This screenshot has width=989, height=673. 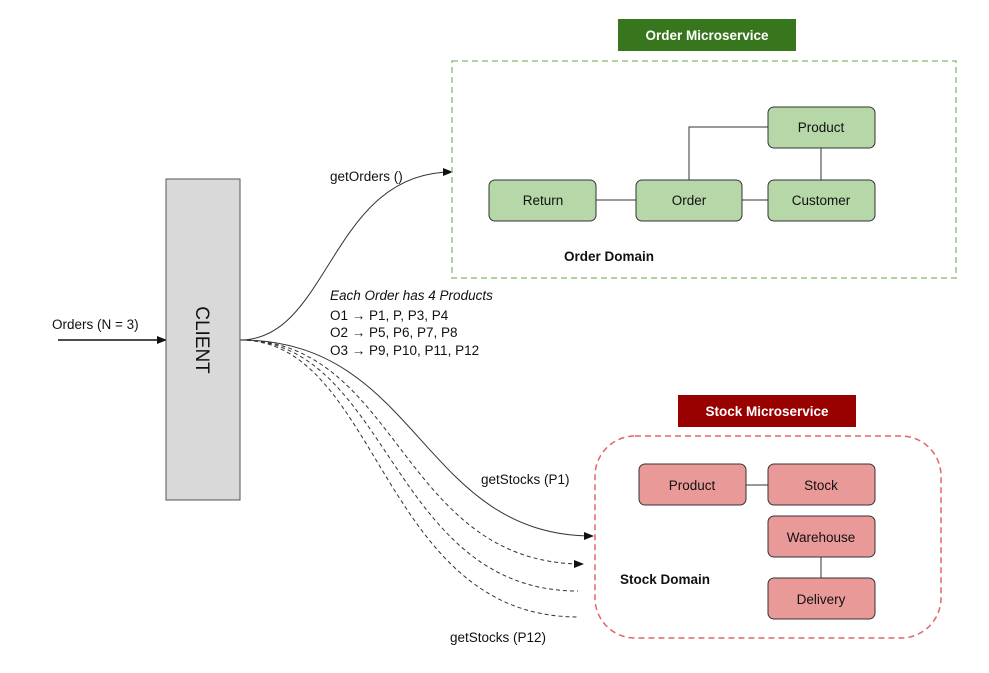 What do you see at coordinates (404, 350) in the screenshot?
I see `note-line-3: O3 → P9, P10, P11, P12` at bounding box center [404, 350].